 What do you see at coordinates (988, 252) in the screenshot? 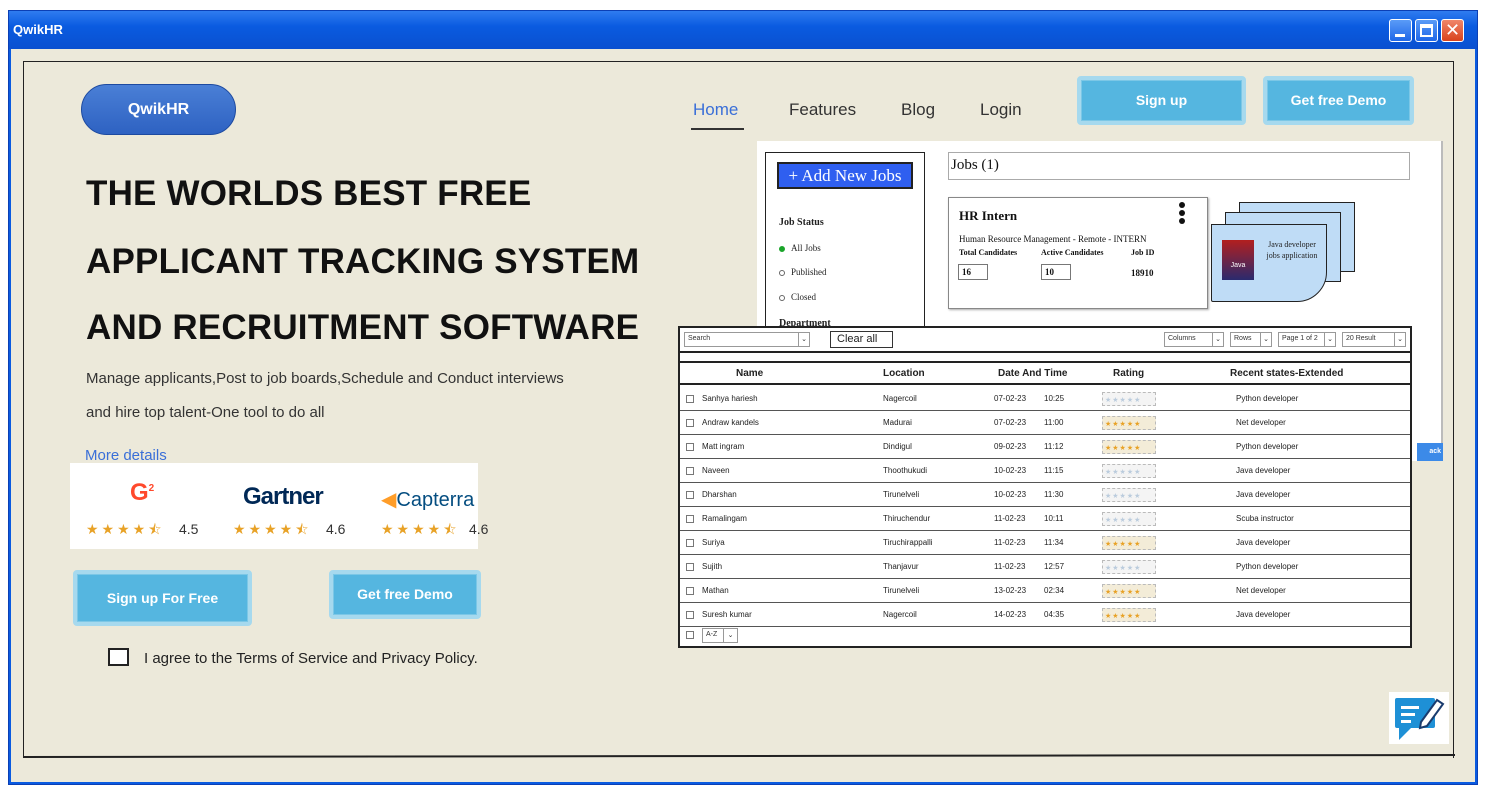
I see `total-candidates-label: Total Candidates` at bounding box center [988, 252].